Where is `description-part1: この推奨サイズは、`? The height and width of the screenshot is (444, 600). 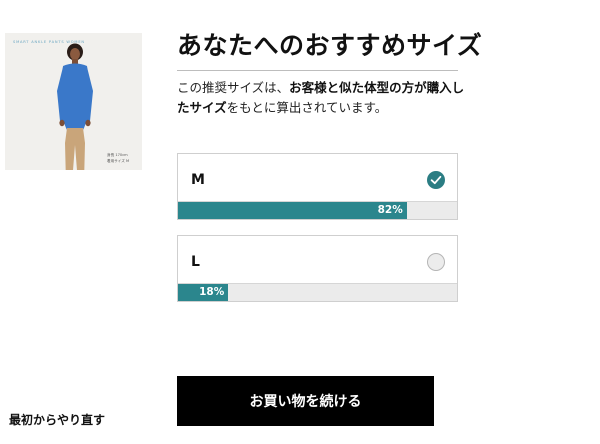
description-part1: この推奨サイズは、 is located at coordinates (233, 87).